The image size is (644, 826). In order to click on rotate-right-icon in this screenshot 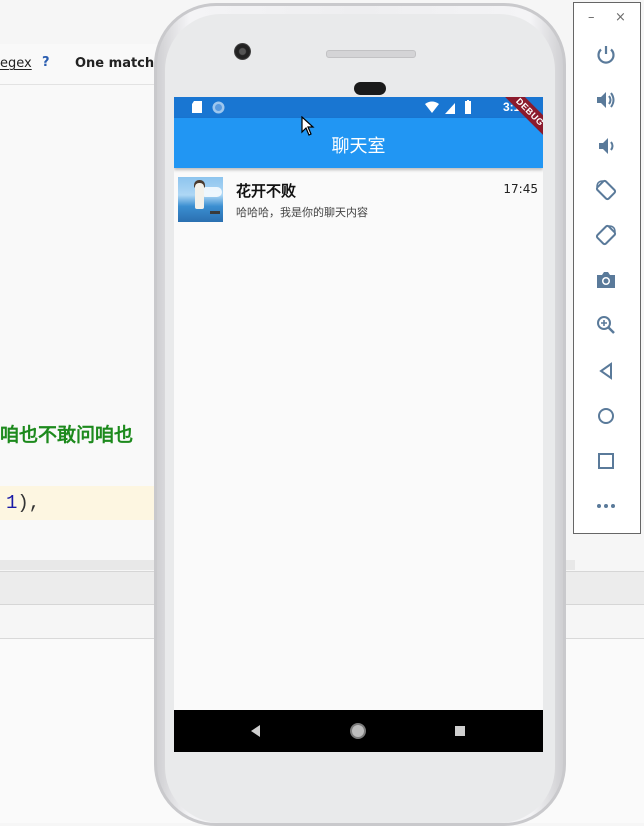, I will do `click(606, 235)`.